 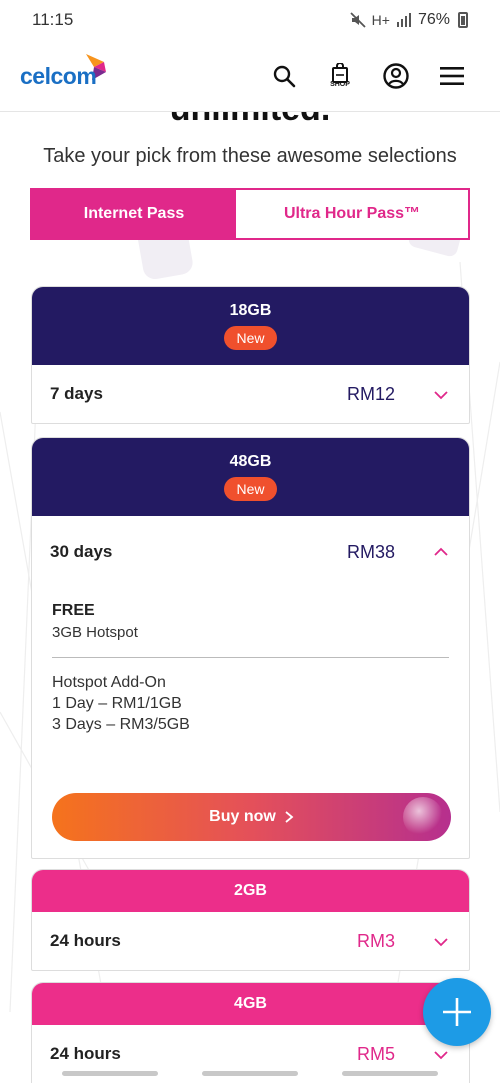 I want to click on pass-duration: 30 days, so click(x=81, y=551).